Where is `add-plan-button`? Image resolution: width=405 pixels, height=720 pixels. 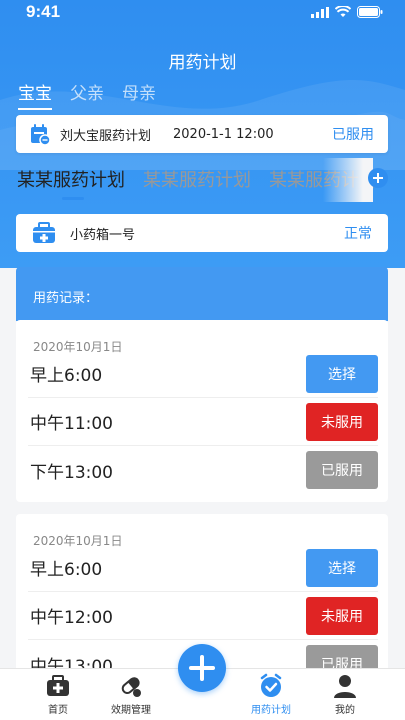
add-plan-button is located at coordinates (378, 178).